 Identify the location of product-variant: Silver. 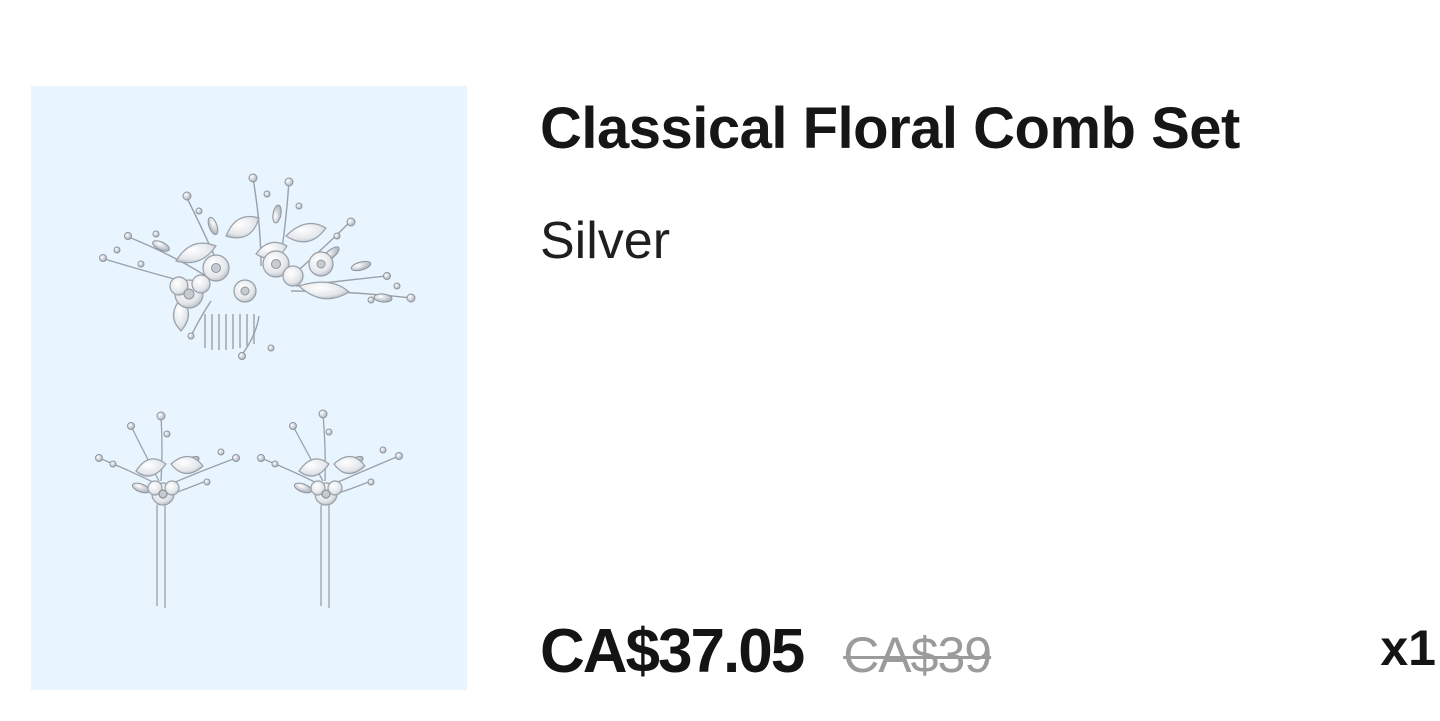
(605, 241).